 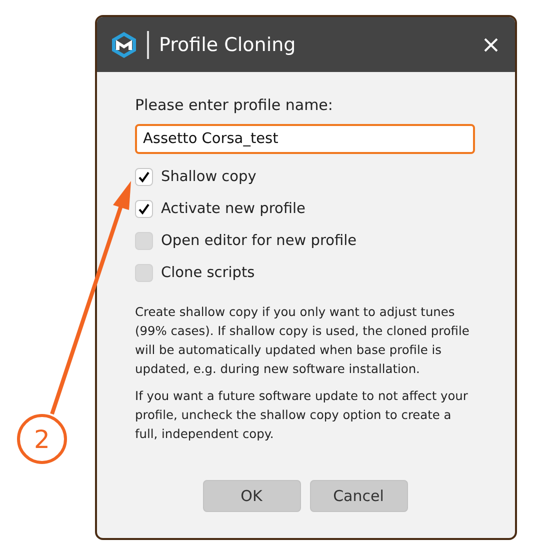 I want to click on close-icon, so click(x=491, y=44).